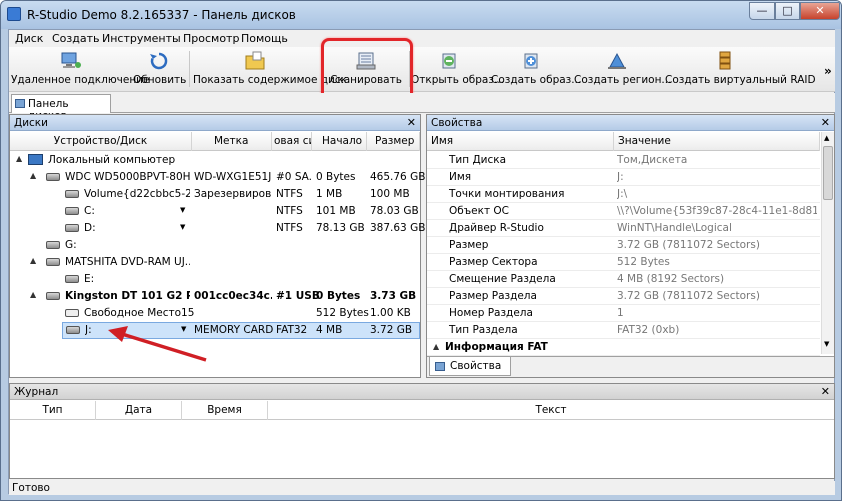  Describe the element at coordinates (53, 296) in the screenshot. I see `usb-drive-icon` at that location.